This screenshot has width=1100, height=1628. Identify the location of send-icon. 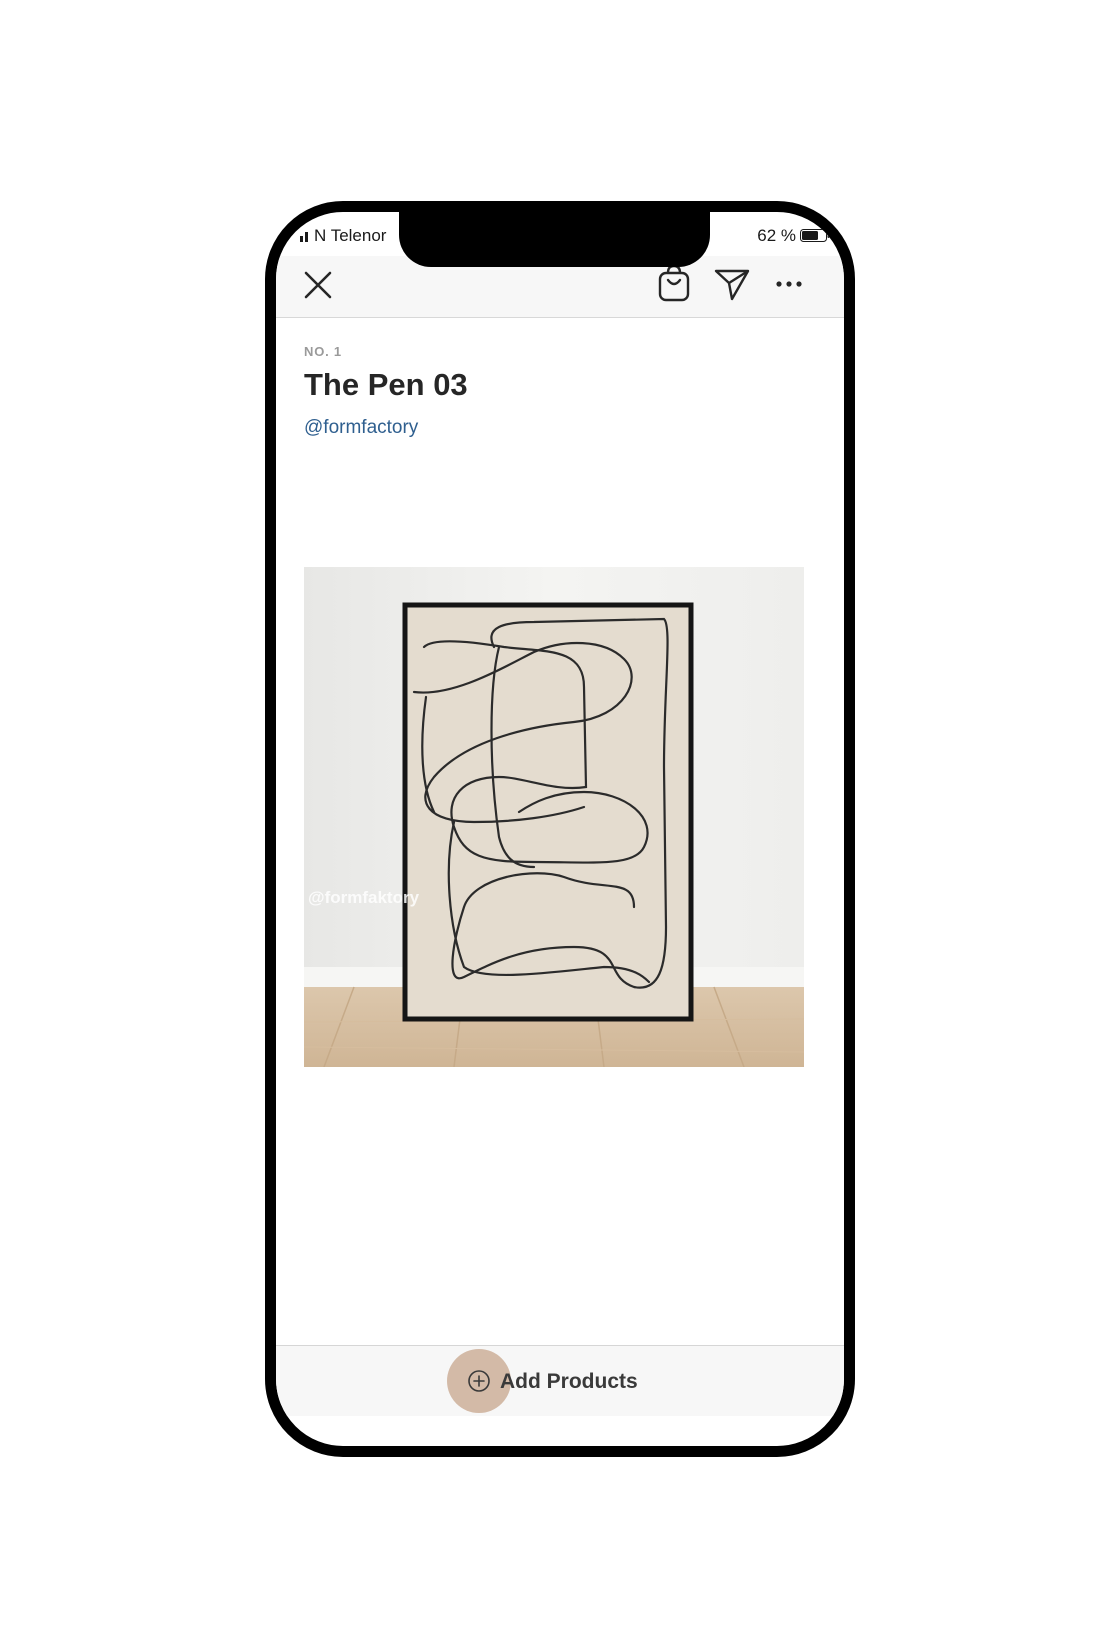
(732, 284).